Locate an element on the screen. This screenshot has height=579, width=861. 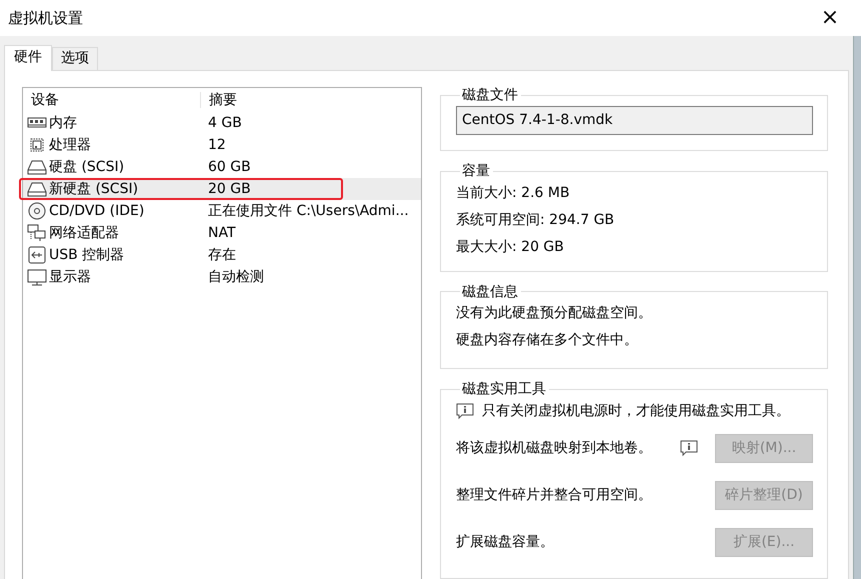
device-name: USB 控制器 is located at coordinates (86, 255).